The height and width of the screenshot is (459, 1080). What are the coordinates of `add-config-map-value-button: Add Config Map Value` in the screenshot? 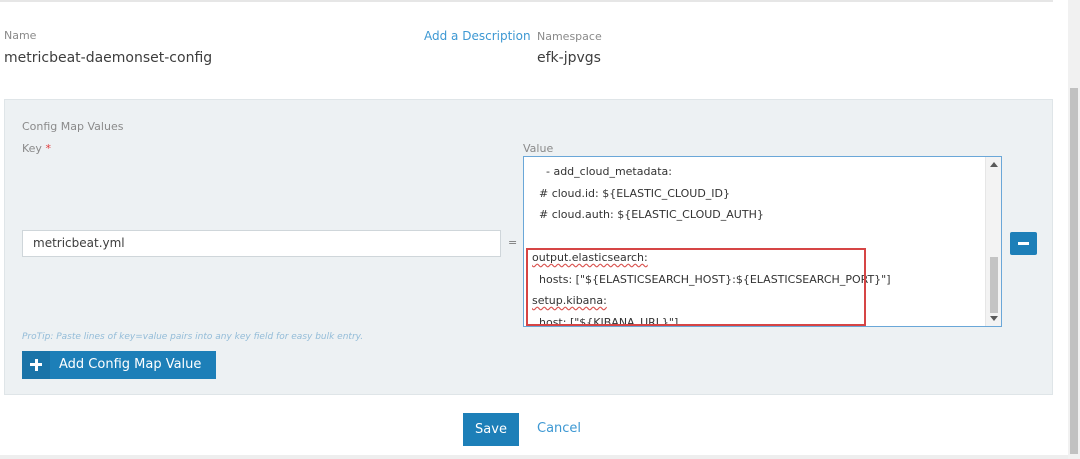 It's located at (119, 365).